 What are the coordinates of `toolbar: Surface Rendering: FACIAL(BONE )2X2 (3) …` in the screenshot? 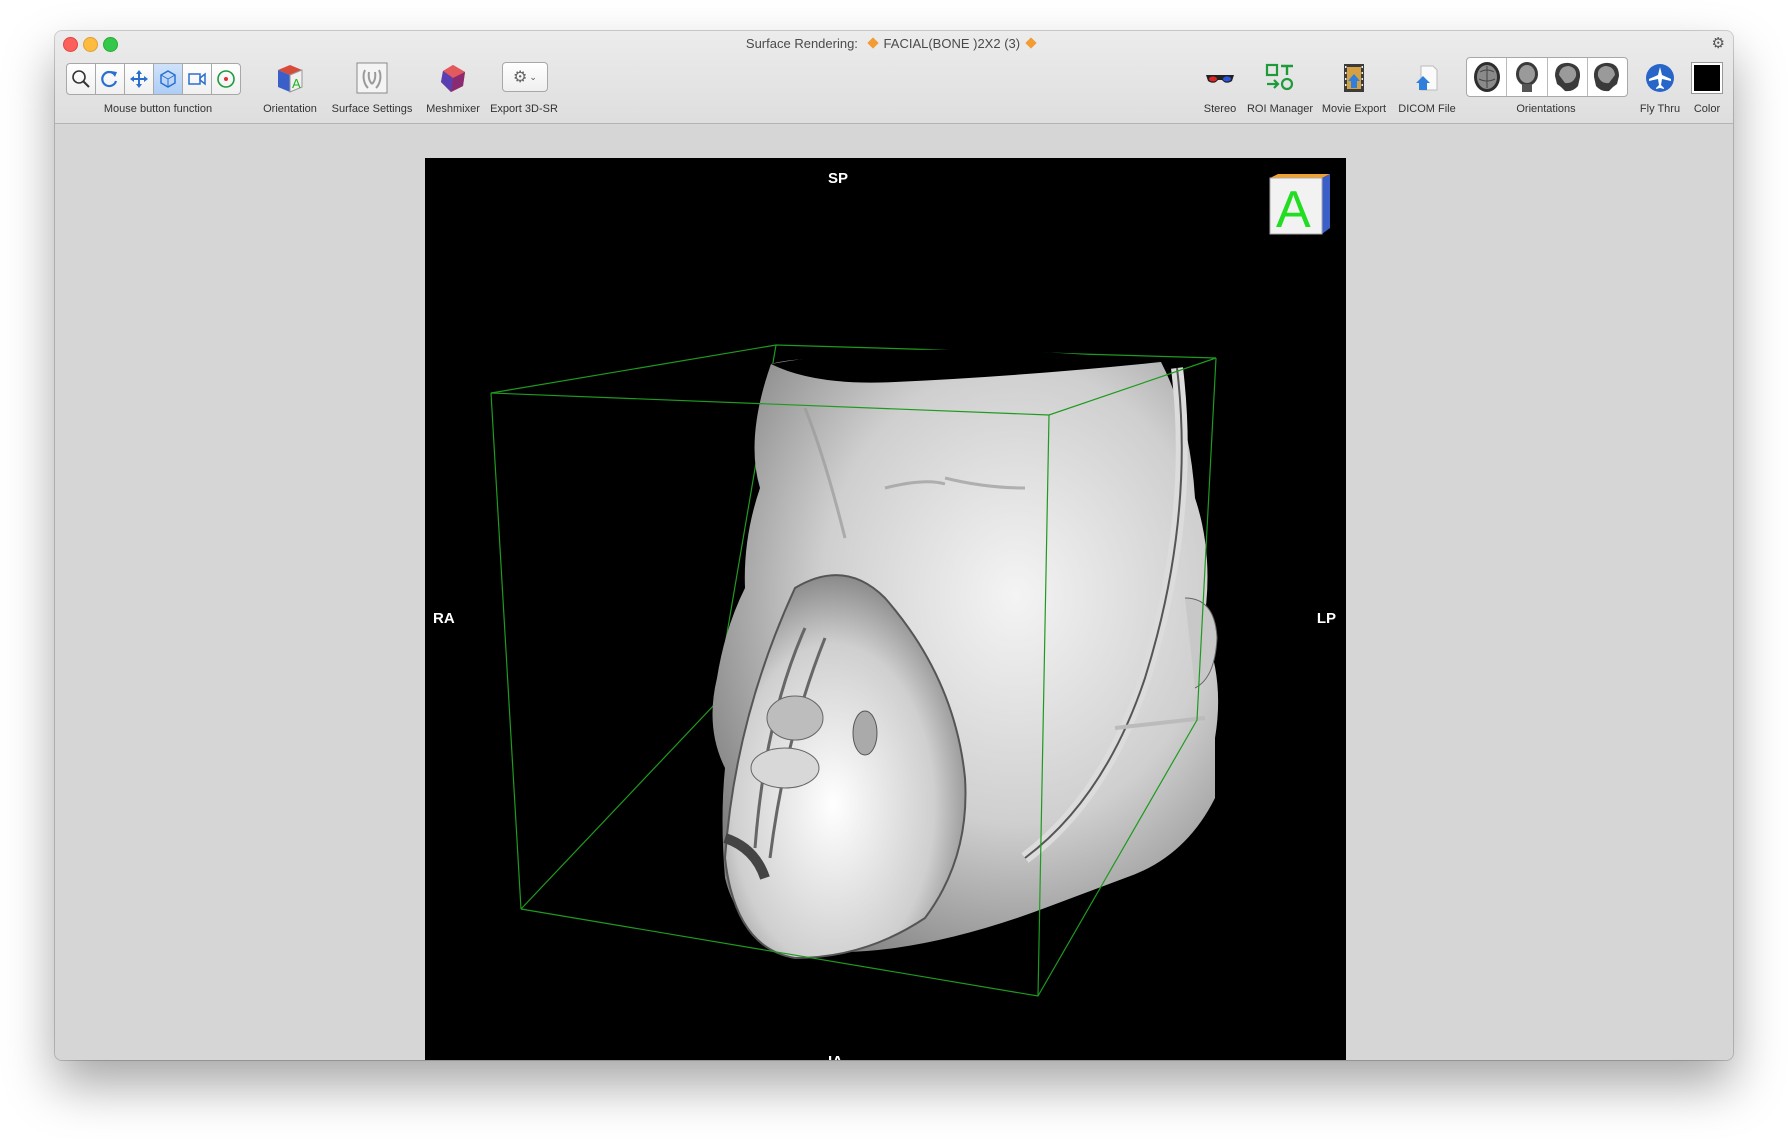 It's located at (894, 77).